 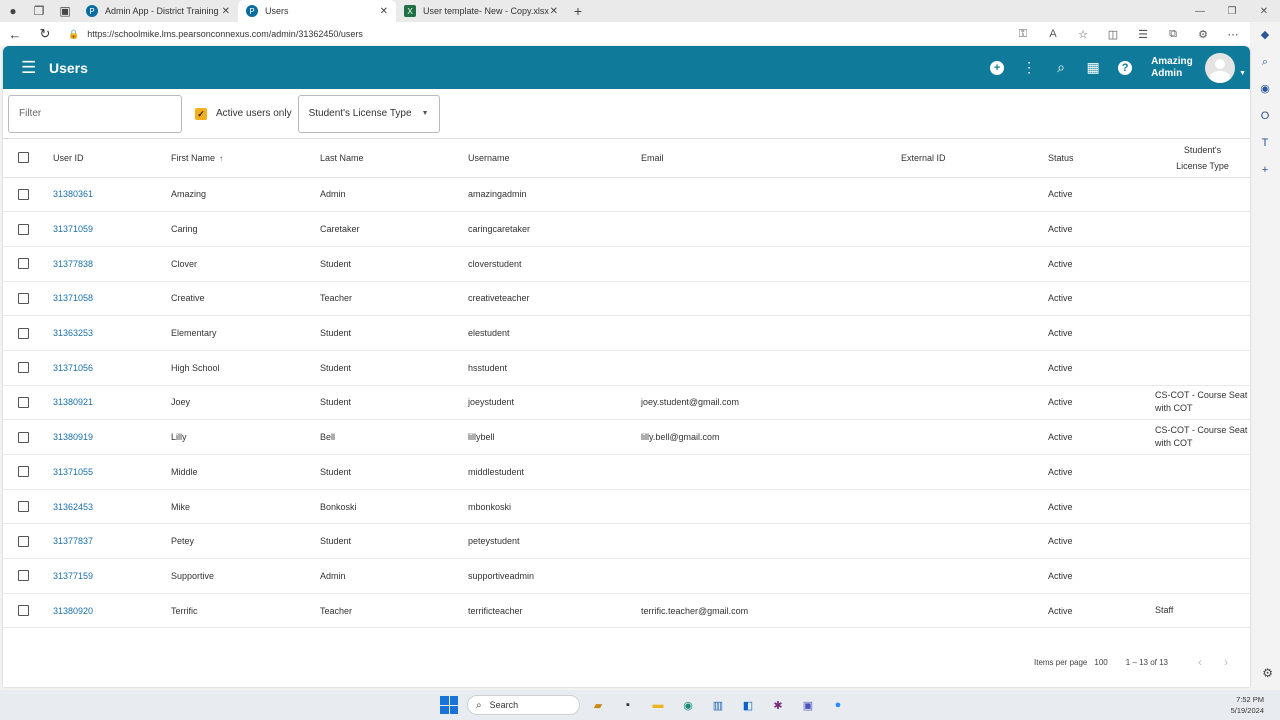 I want to click on license-type-select: Student's License Type ▼, so click(x=368, y=113).